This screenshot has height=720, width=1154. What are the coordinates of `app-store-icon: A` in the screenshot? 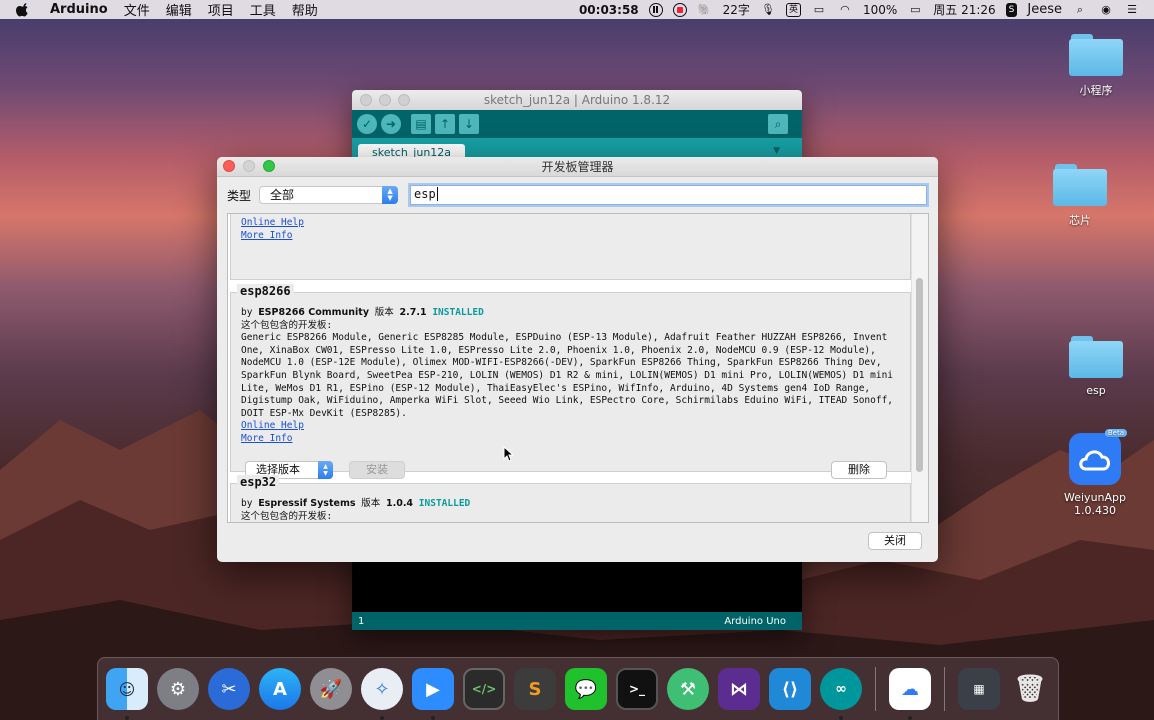 It's located at (280, 689).